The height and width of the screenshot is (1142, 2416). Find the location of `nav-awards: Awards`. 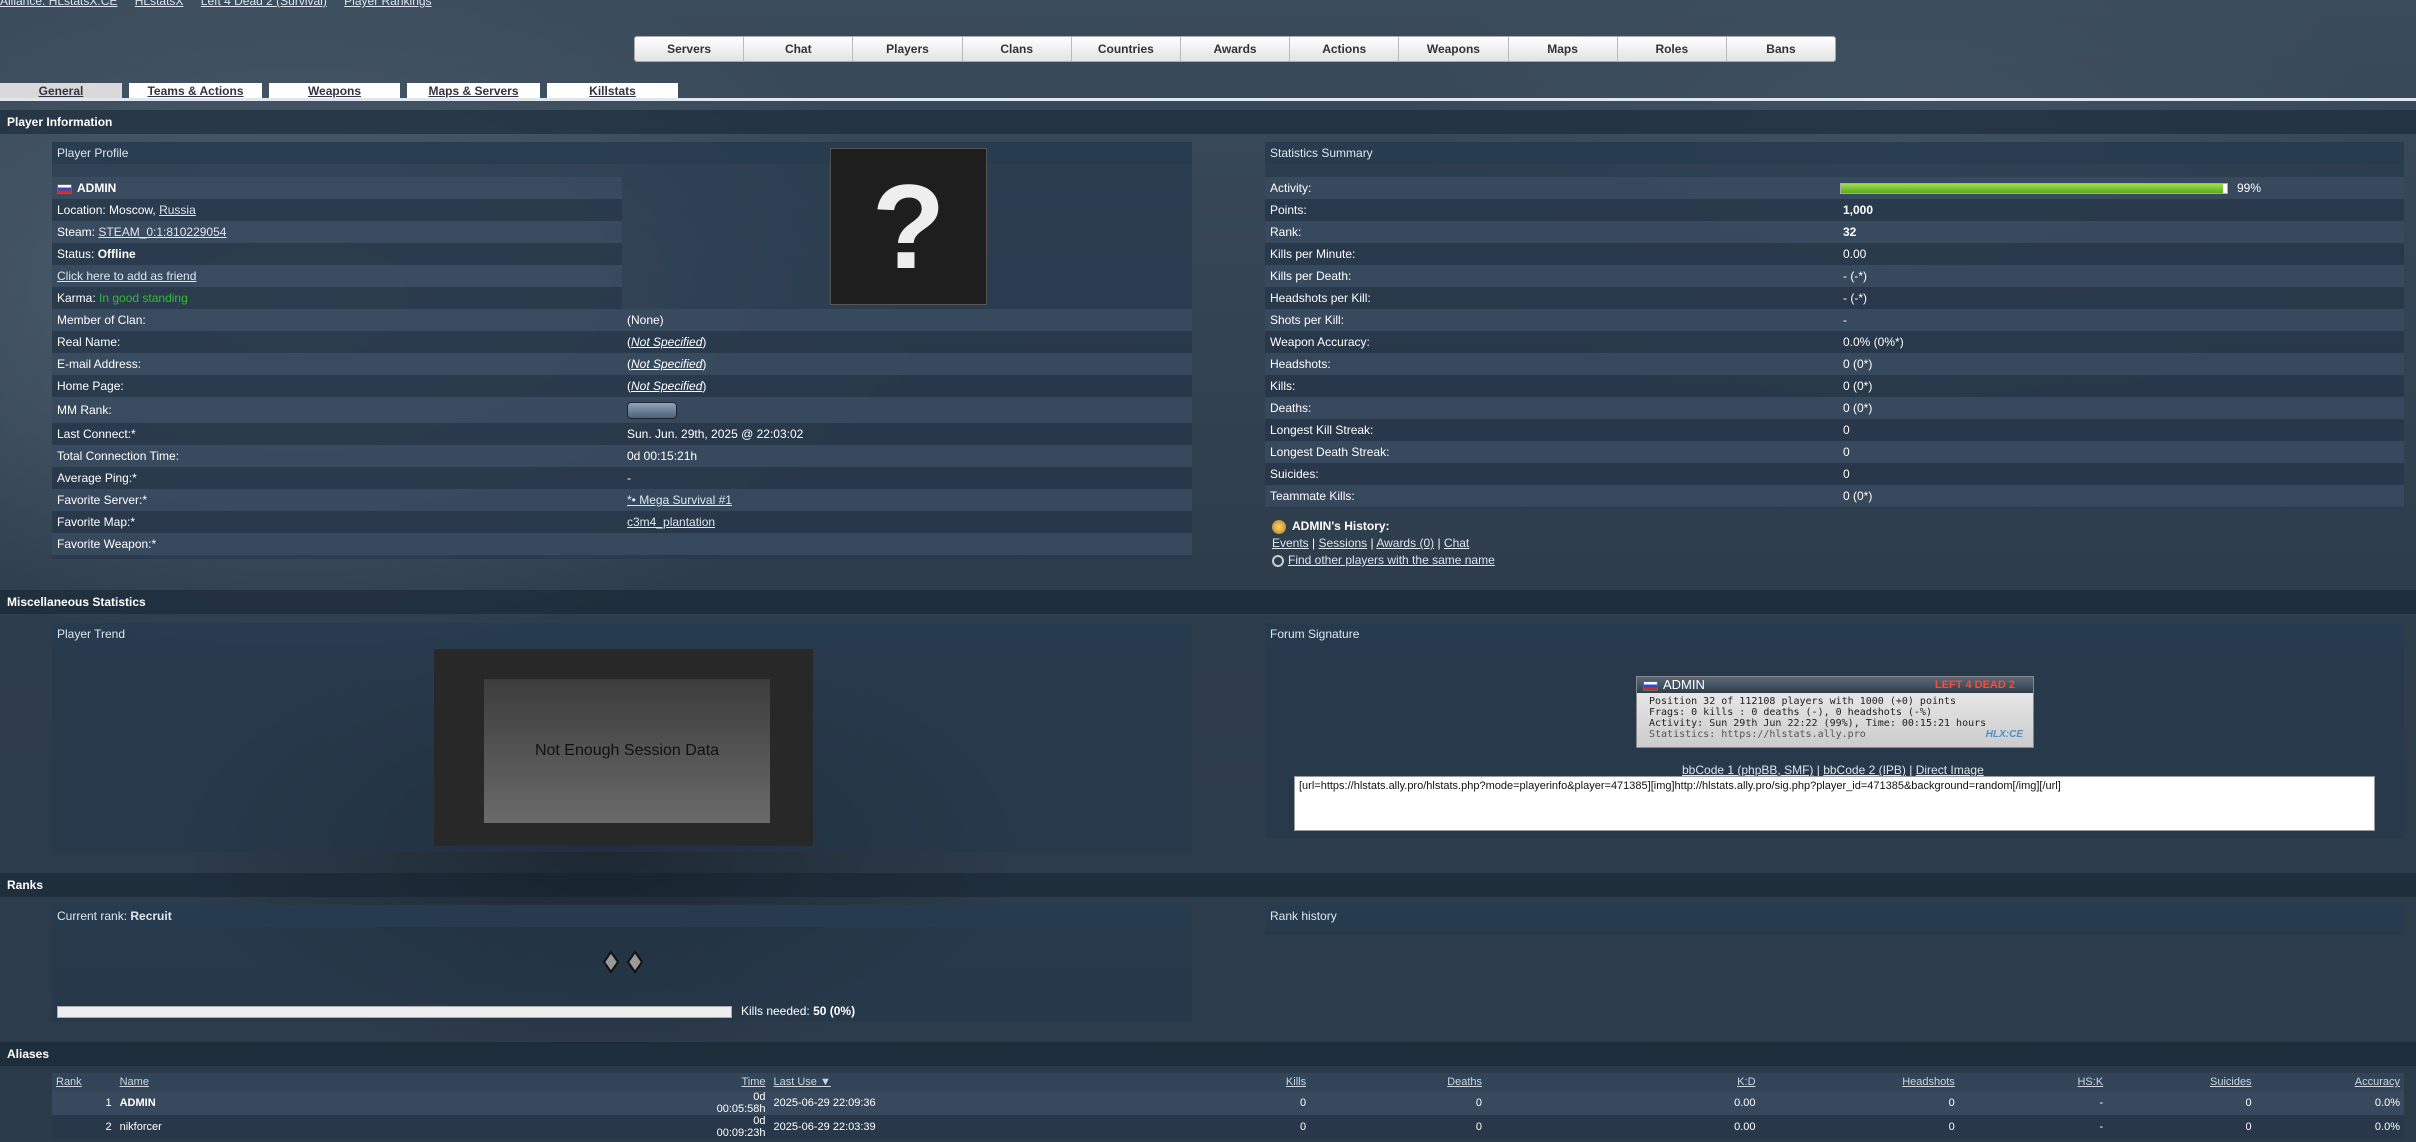

nav-awards: Awards is located at coordinates (1236, 49).